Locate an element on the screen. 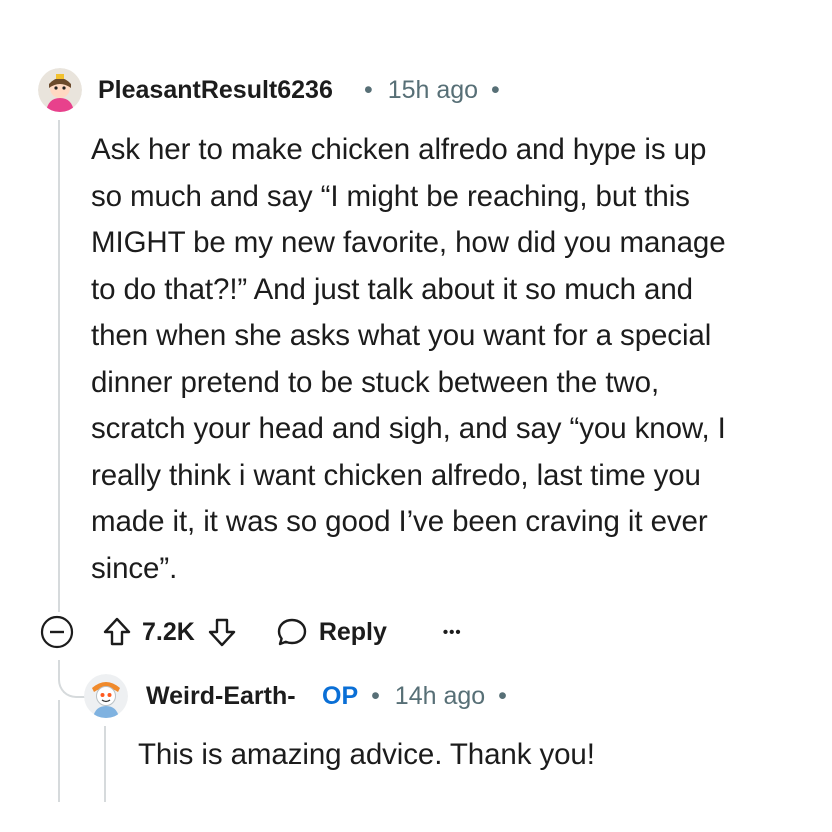 The width and height of the screenshot is (832, 832). comment-author: Weird-Earth- is located at coordinates (221, 696).